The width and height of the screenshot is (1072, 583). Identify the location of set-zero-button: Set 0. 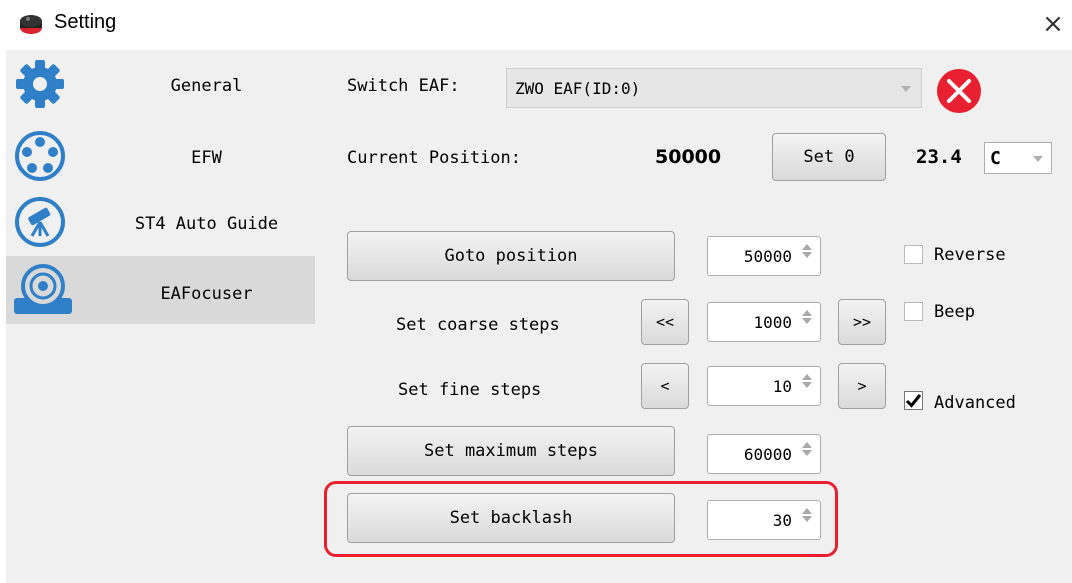
(829, 157).